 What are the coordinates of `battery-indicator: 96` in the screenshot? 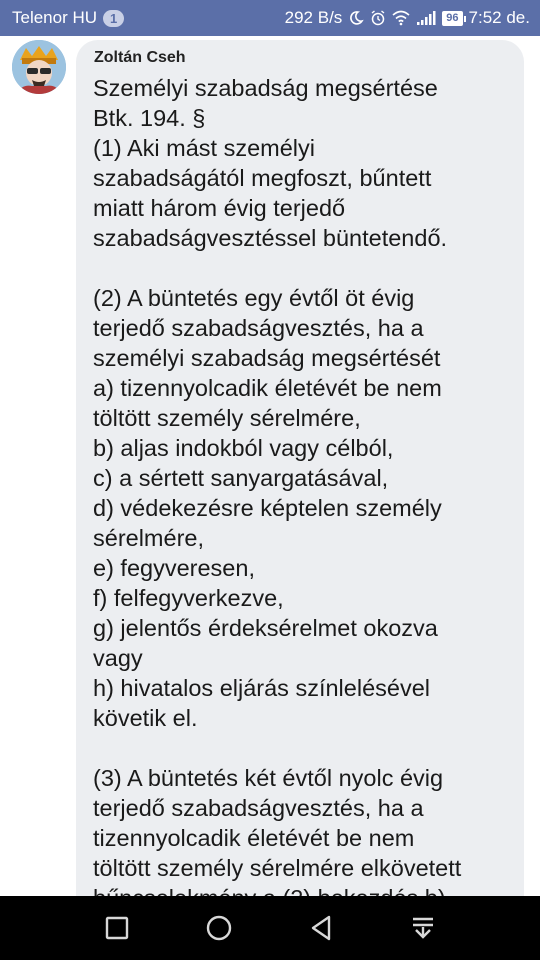 It's located at (454, 18).